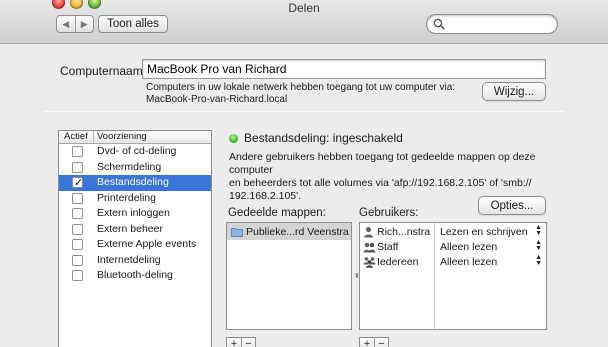 This screenshot has width=608, height=347. I want to click on group-icon, so click(369, 247).